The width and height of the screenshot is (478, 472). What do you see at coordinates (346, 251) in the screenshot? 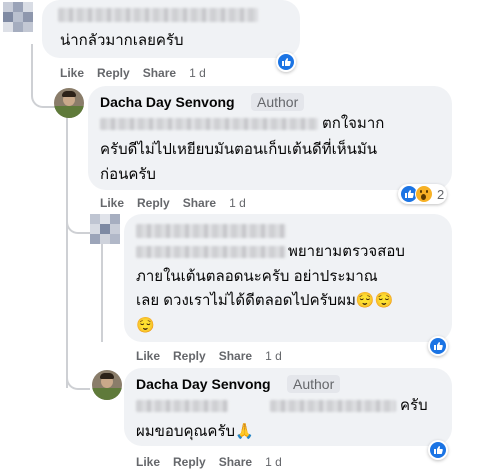
I see `comment-text: พยายามตรวจสอบ` at bounding box center [346, 251].